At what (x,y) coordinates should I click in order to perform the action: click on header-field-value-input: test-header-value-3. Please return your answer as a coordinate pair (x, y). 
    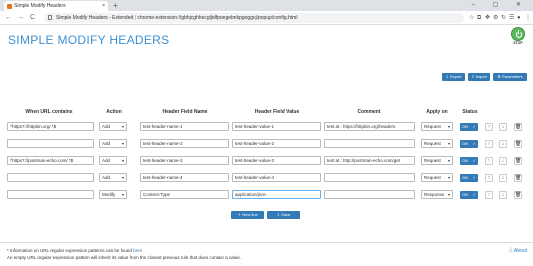
    Looking at the image, I should click on (276, 160).